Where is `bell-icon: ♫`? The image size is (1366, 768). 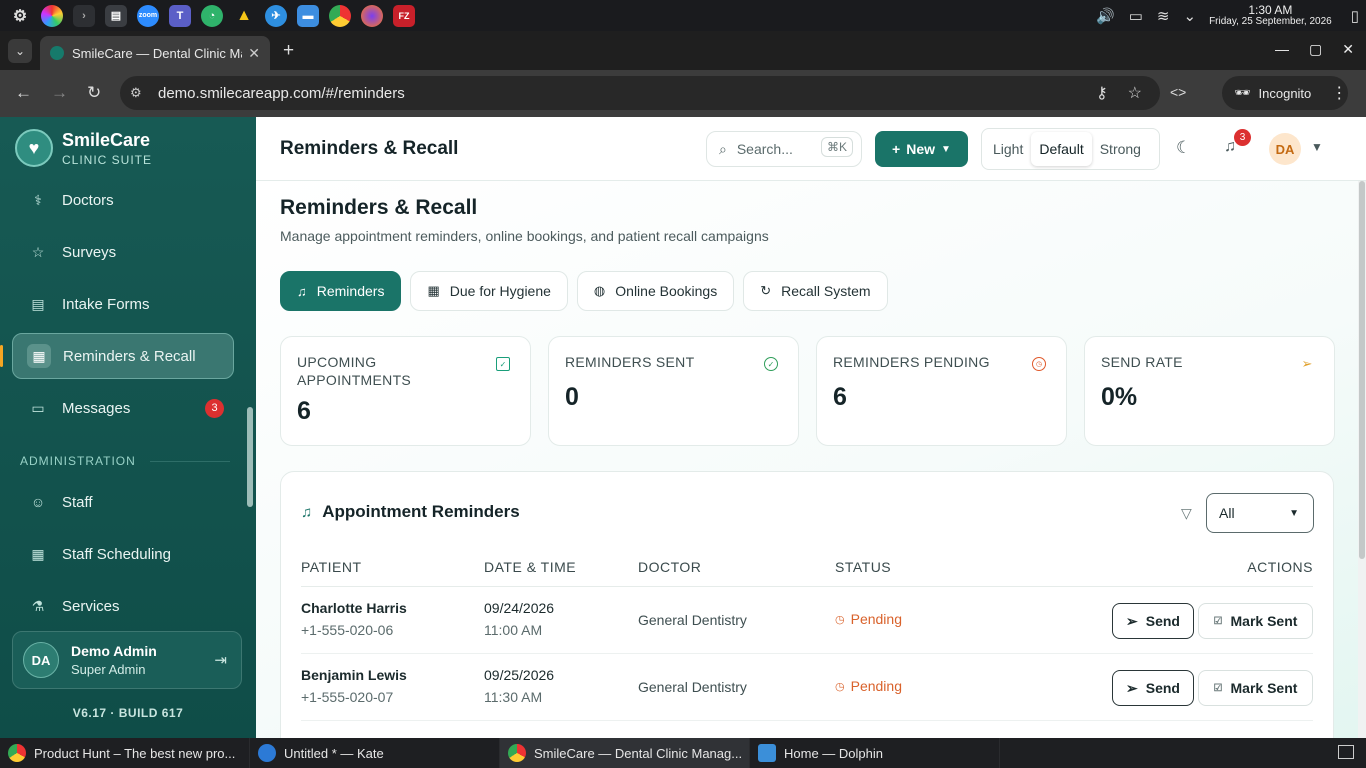
bell-icon: ♫ is located at coordinates (302, 291).